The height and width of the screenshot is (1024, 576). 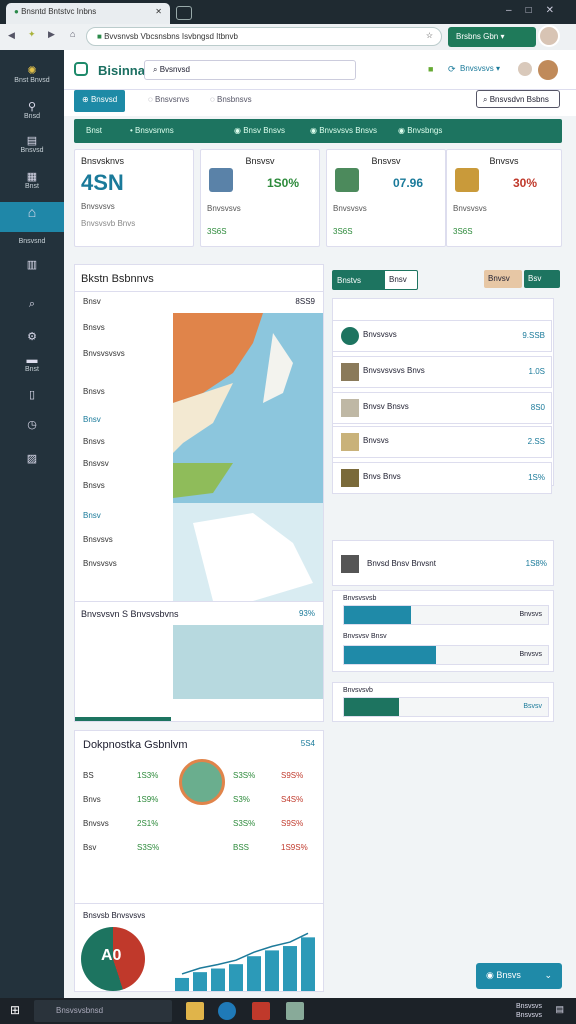 I want to click on home-icon: ⌂, so click(x=72, y=34).